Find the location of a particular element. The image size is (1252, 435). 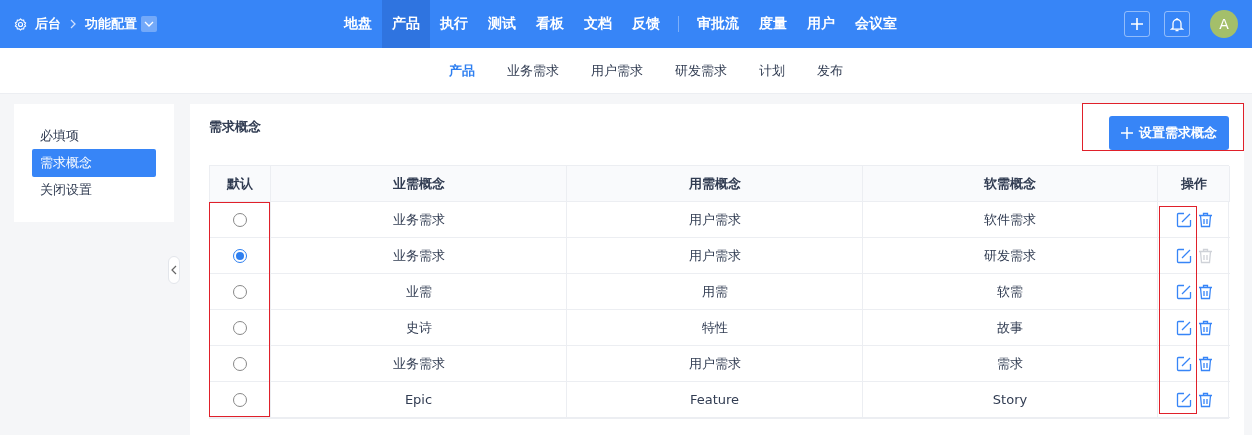

set-concept-button: 设置需求概念 is located at coordinates (1169, 133).